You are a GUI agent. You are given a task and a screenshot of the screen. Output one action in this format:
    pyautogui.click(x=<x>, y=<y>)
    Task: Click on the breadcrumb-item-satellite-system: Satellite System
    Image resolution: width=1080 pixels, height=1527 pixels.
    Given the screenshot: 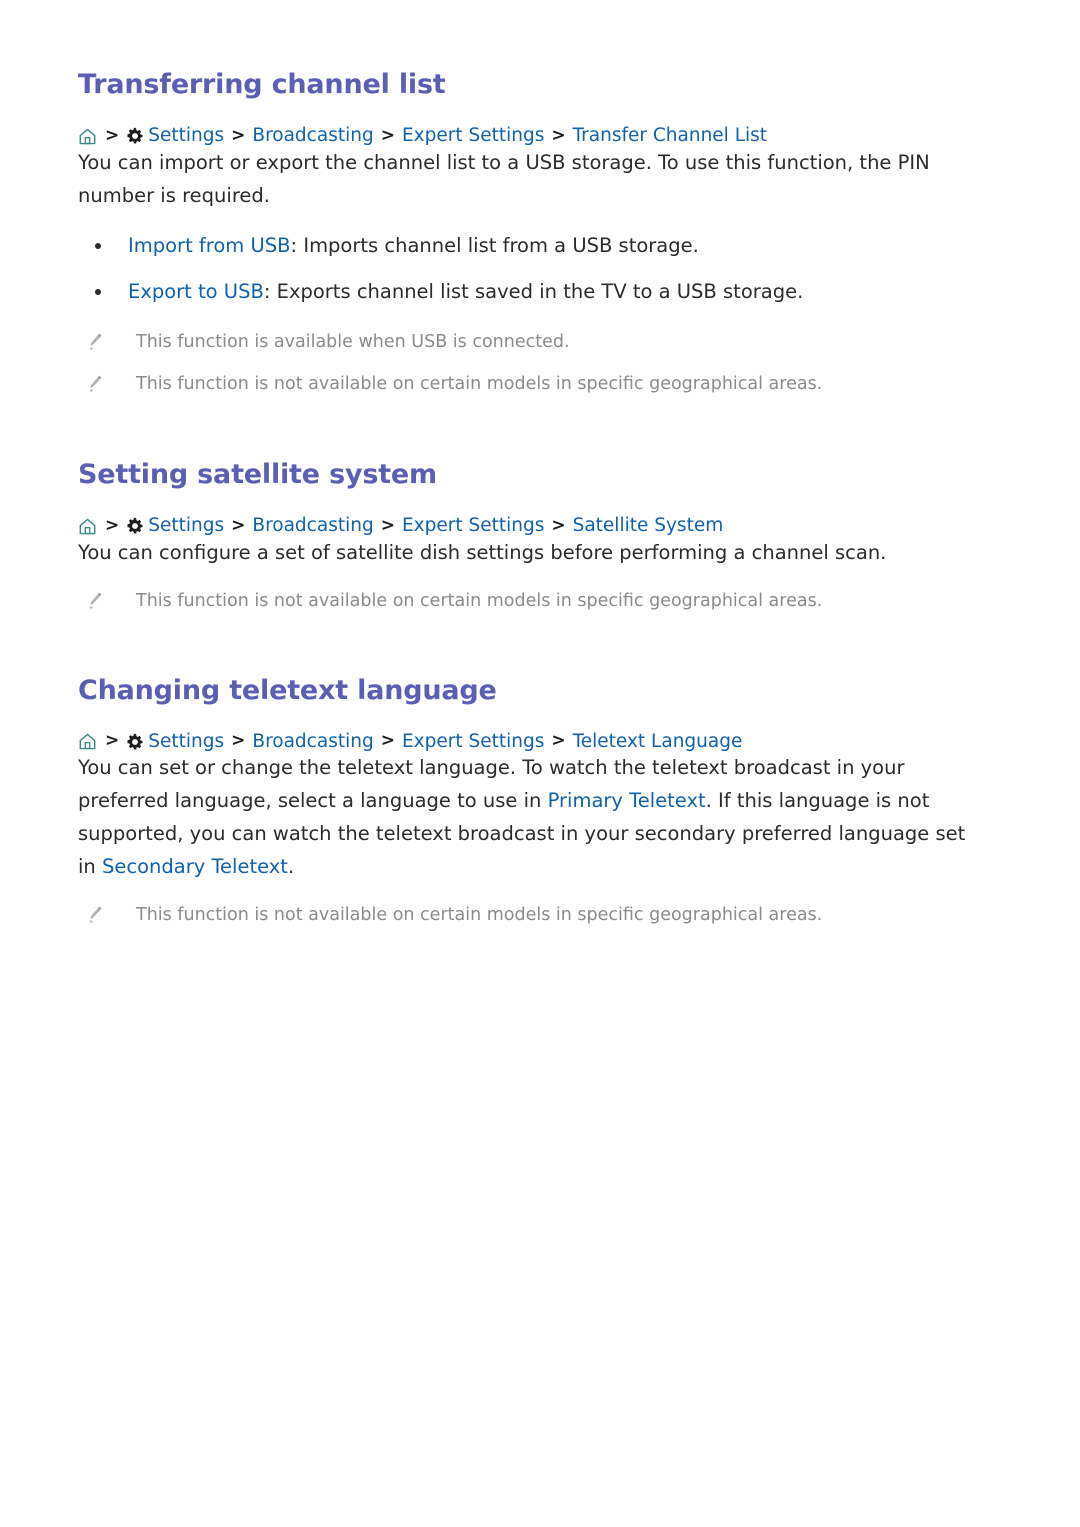 What is the action you would take?
    pyautogui.click(x=648, y=526)
    